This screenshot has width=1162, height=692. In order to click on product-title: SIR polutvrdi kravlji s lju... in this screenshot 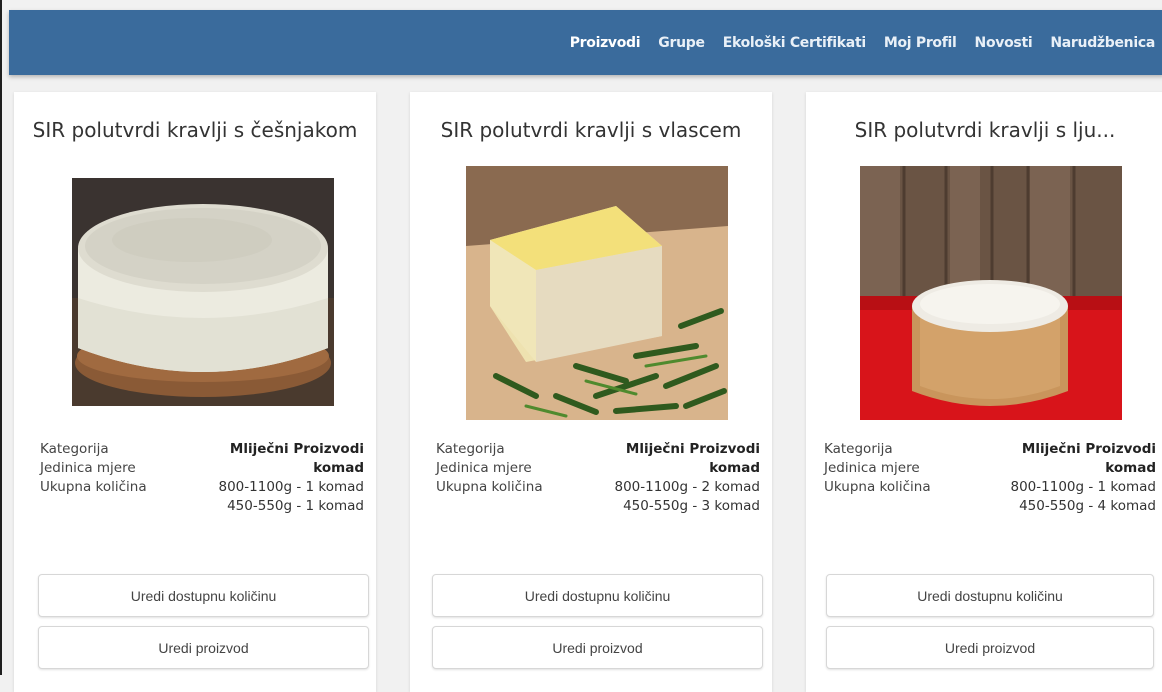, I will do `click(985, 130)`.